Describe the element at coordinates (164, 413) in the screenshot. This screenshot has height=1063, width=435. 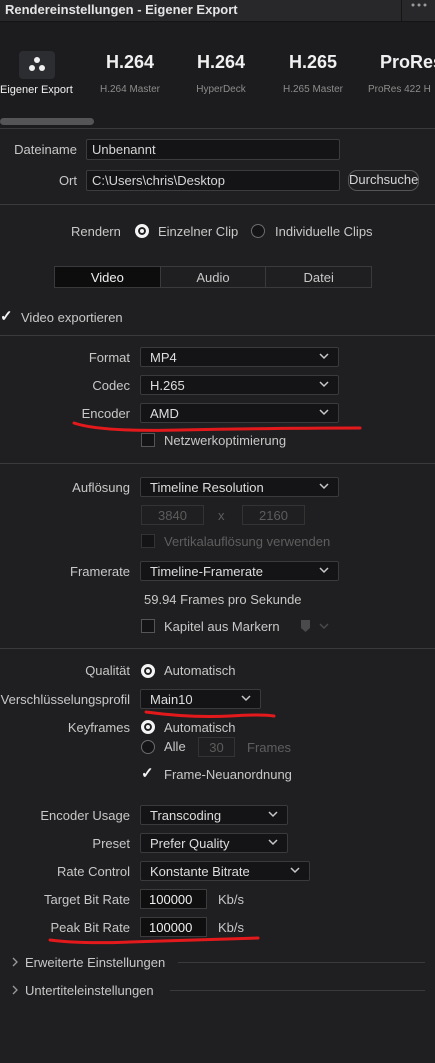
I see `encoder-value: AMD` at that location.